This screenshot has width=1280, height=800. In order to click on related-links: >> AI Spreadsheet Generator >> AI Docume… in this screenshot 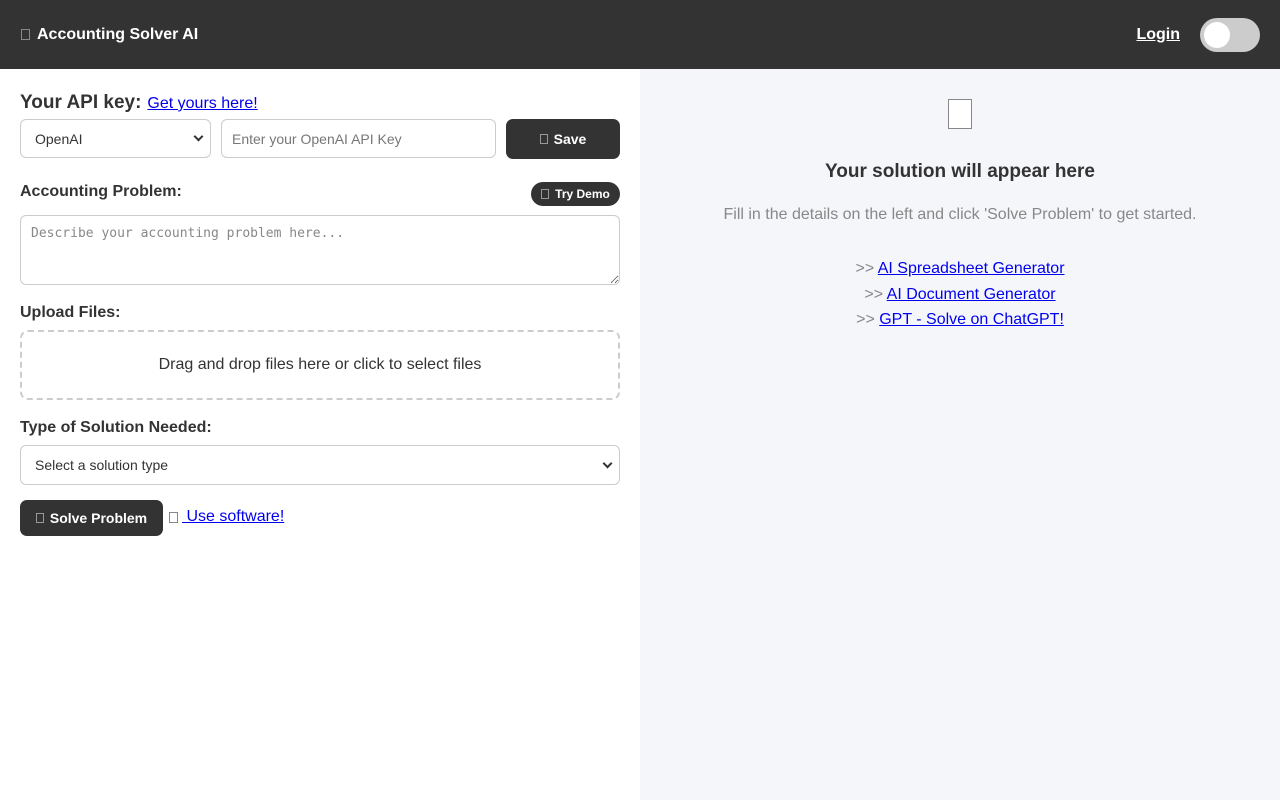, I will do `click(960, 294)`.